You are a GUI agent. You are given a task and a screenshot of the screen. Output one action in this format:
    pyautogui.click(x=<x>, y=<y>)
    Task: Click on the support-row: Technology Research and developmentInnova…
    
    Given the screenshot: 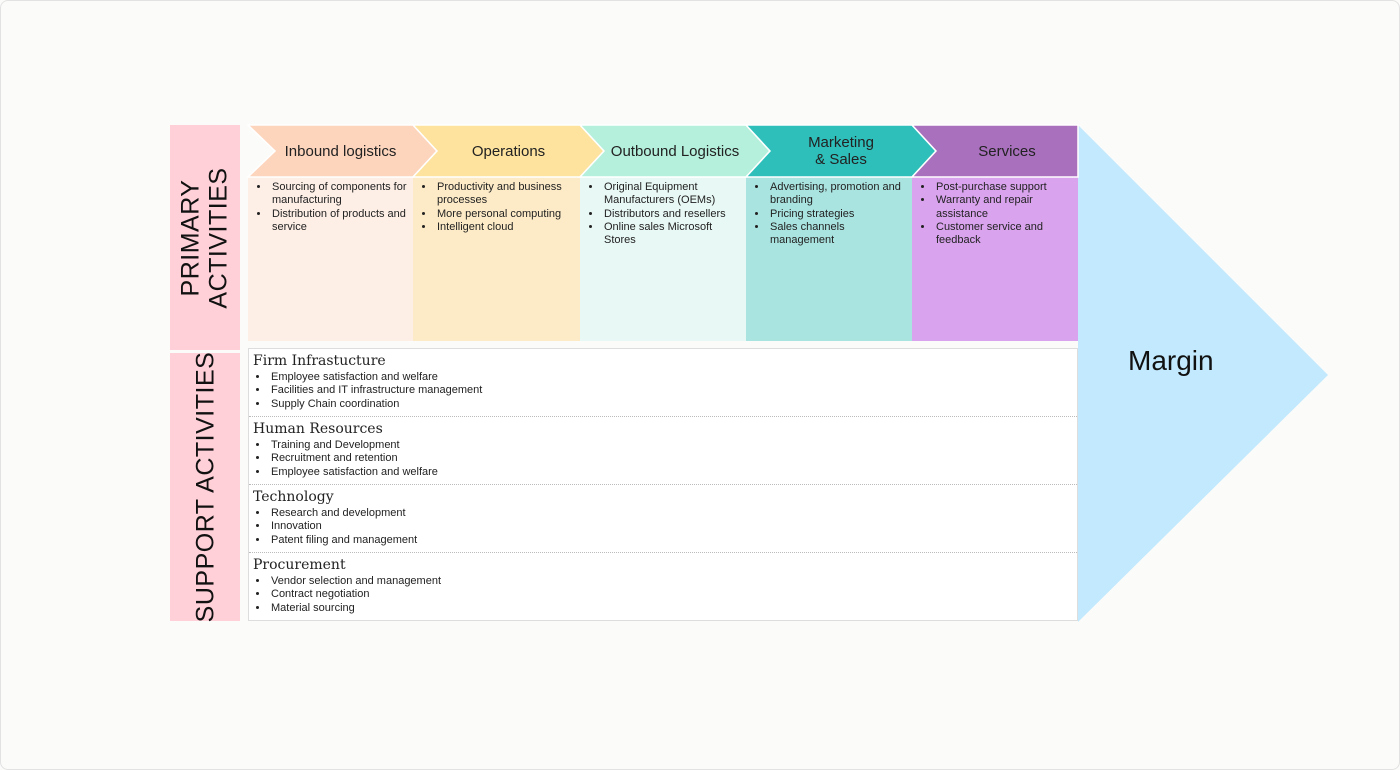 What is the action you would take?
    pyautogui.click(x=663, y=519)
    